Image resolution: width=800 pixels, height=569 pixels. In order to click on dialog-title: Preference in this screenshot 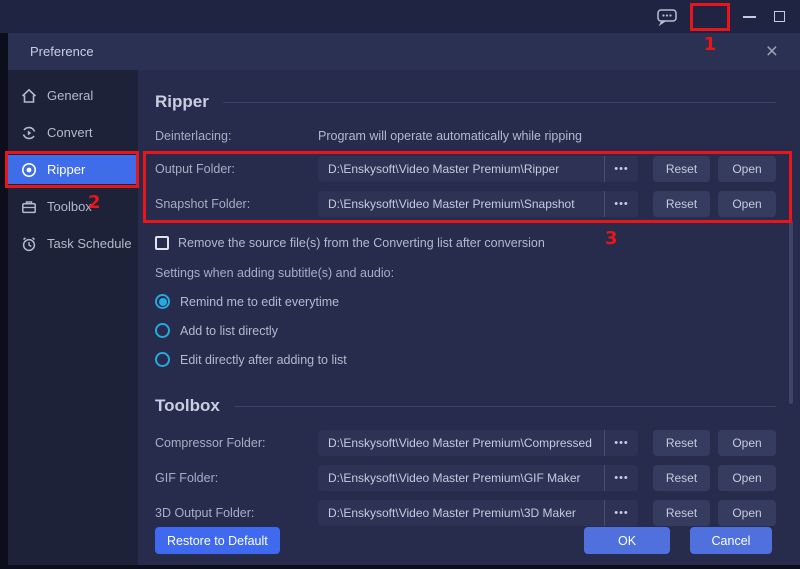, I will do `click(62, 51)`.